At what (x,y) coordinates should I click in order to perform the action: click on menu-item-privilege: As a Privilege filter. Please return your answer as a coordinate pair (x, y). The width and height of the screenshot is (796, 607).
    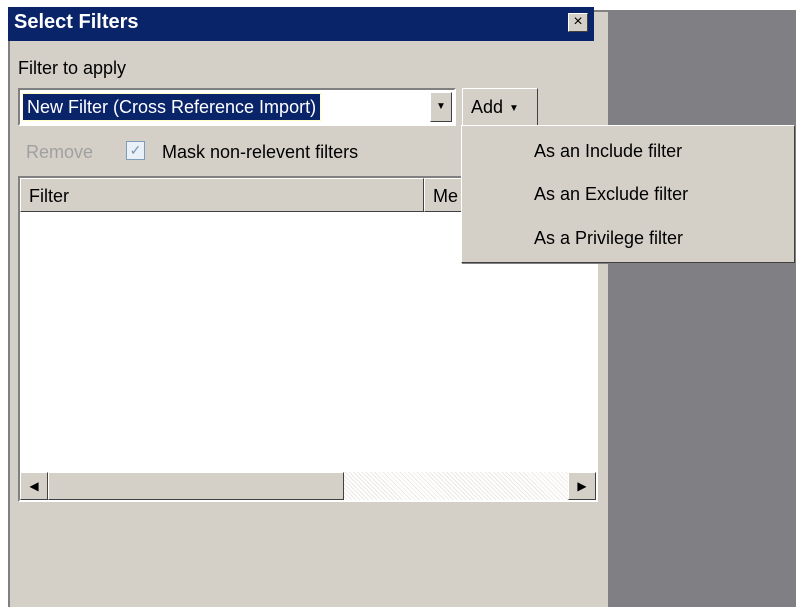
    Looking at the image, I should click on (628, 238).